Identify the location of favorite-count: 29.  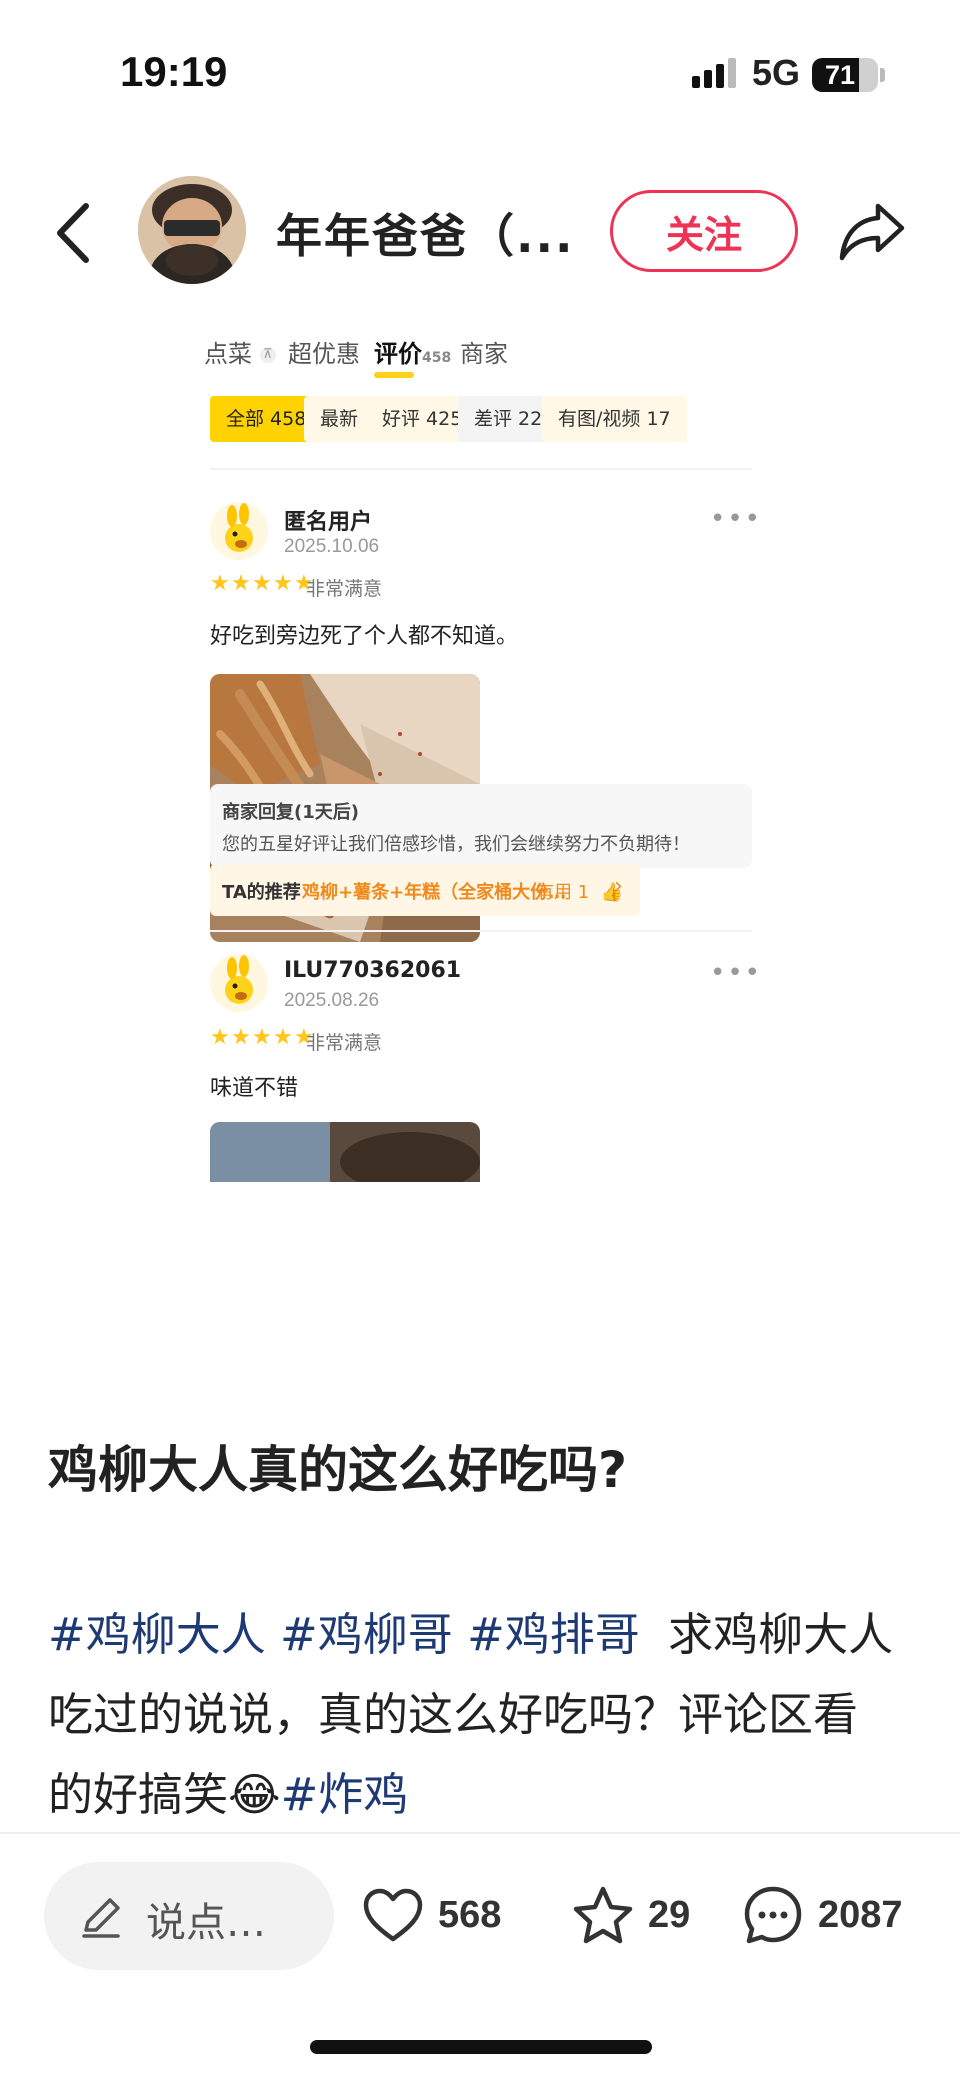
(669, 1914).